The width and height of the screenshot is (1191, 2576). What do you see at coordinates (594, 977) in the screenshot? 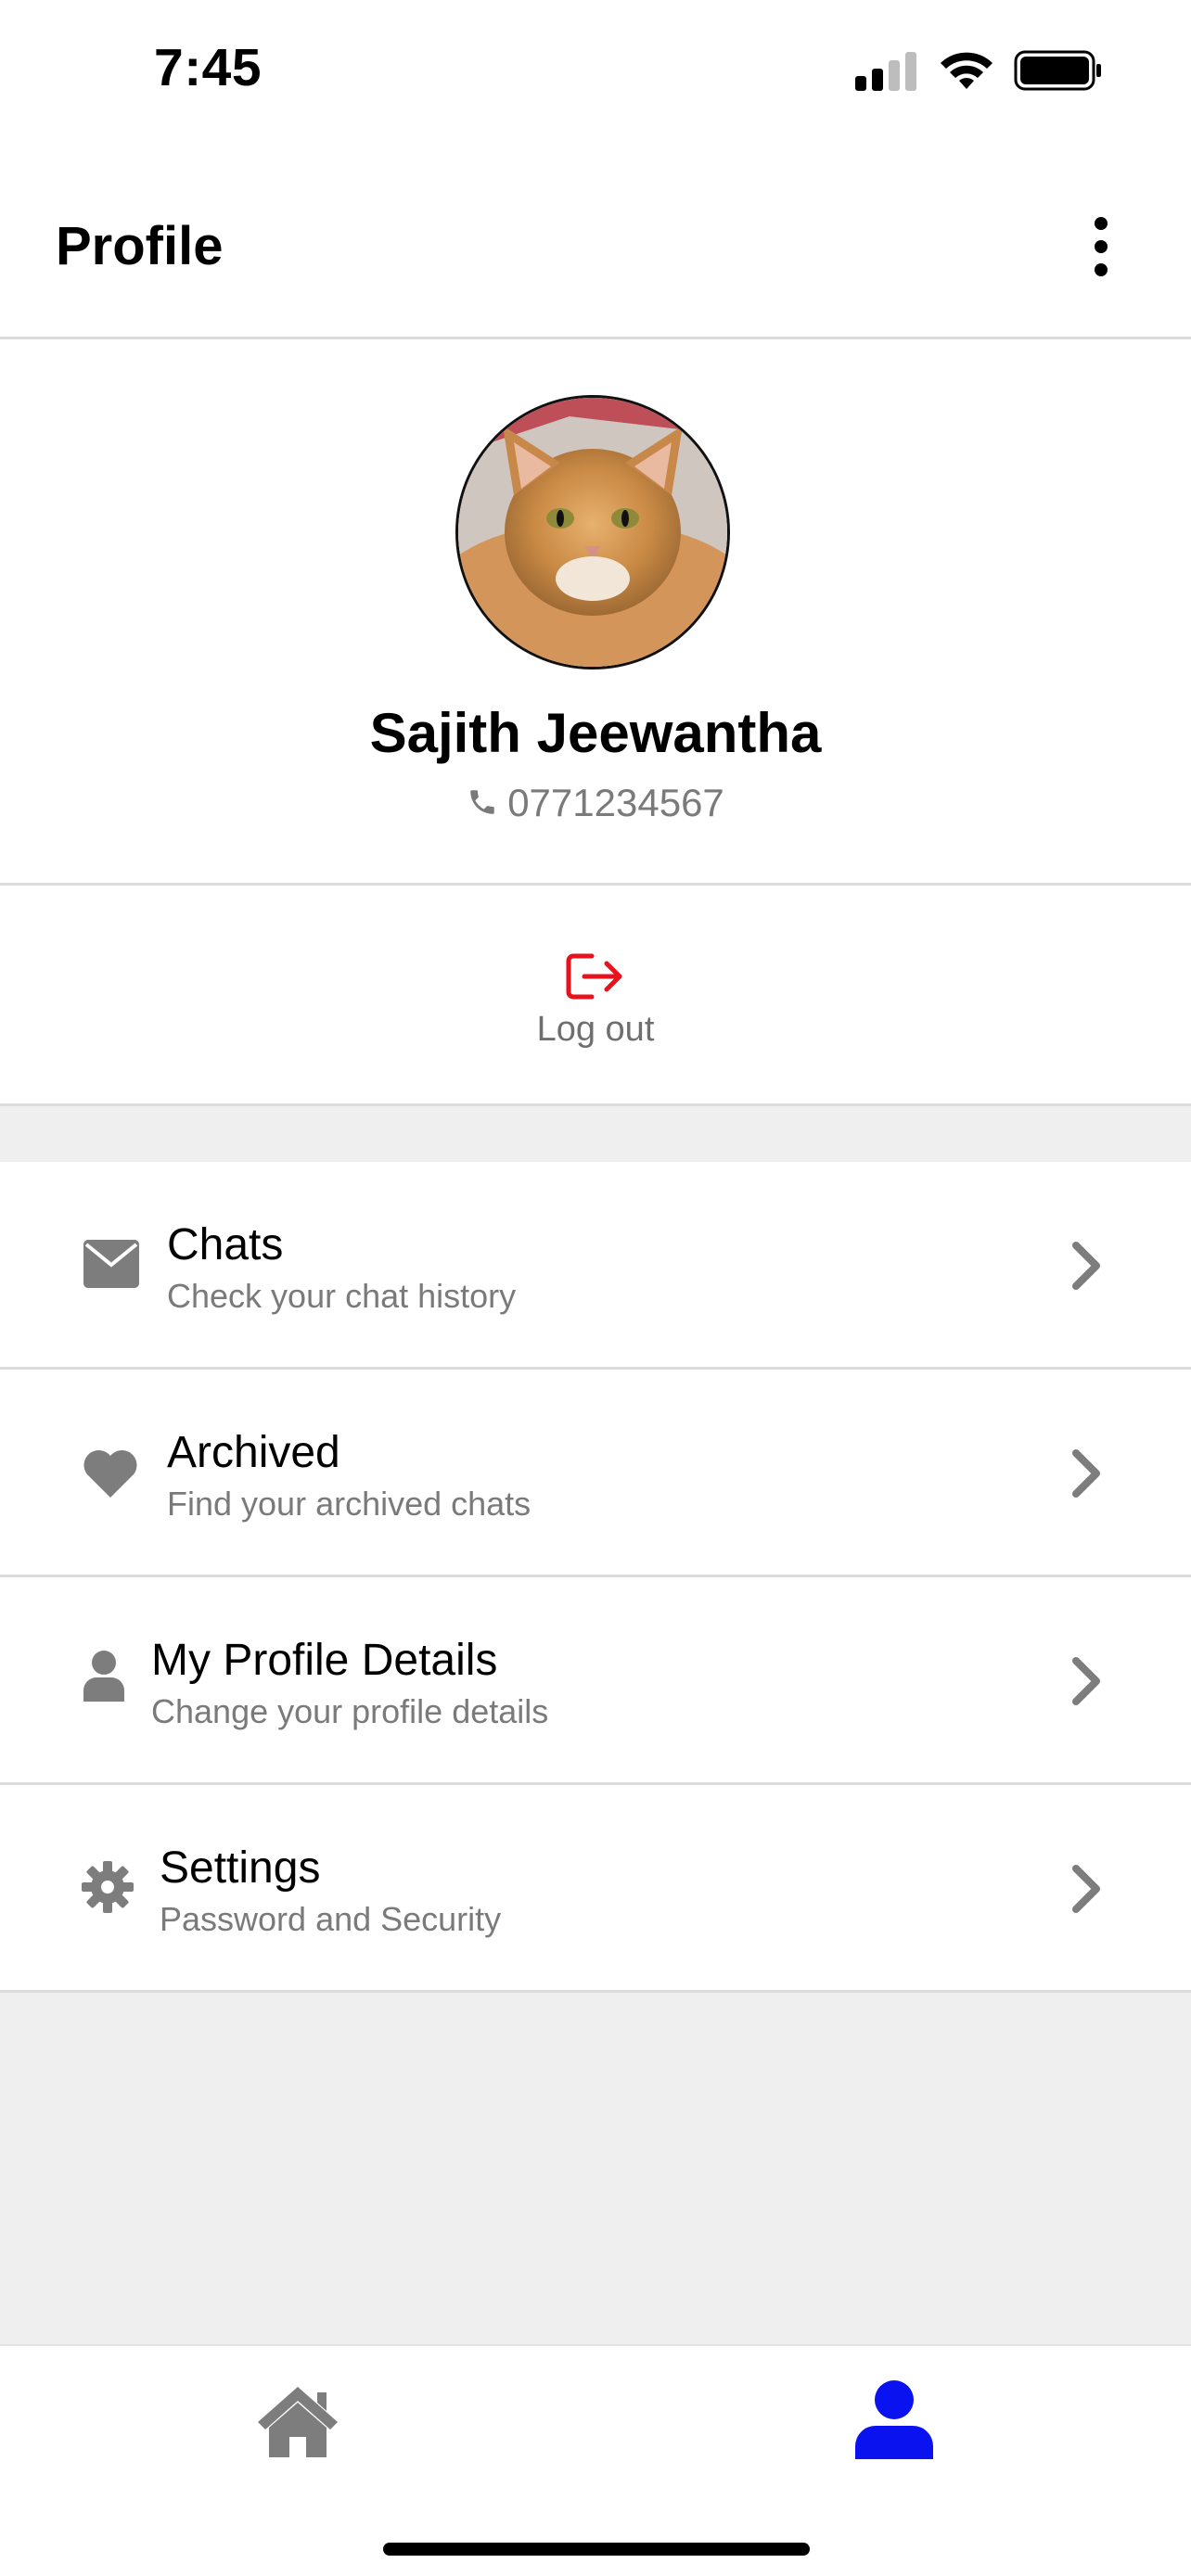
I see `logout-icon` at bounding box center [594, 977].